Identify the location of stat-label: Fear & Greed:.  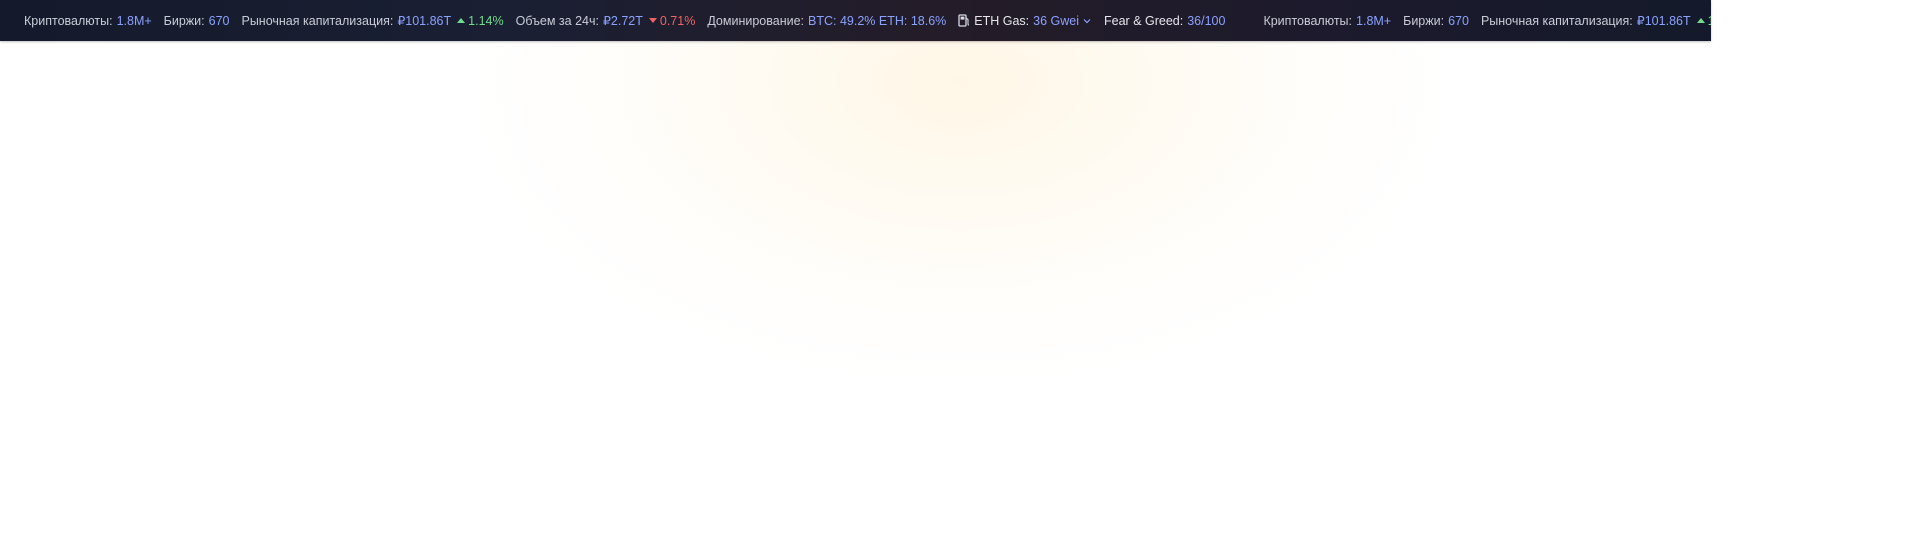
(1144, 20).